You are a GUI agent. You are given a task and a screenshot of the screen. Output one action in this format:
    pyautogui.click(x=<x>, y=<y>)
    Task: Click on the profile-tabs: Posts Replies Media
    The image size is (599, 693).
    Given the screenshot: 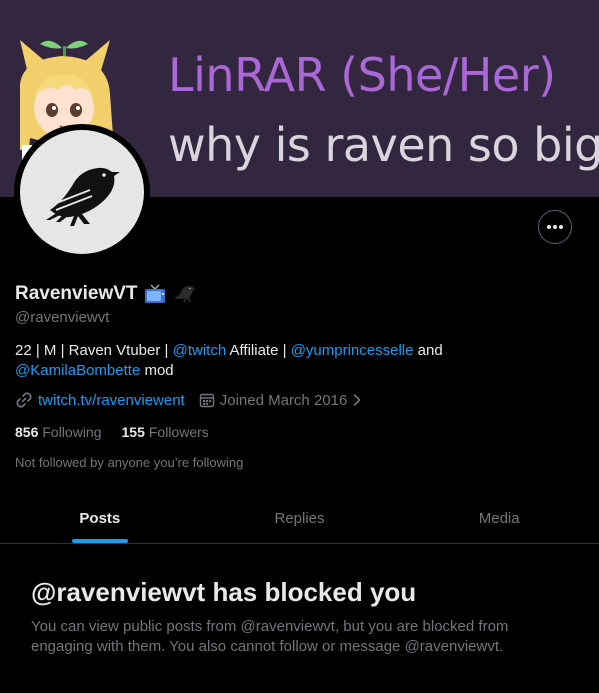 What is the action you would take?
    pyautogui.click(x=299, y=519)
    